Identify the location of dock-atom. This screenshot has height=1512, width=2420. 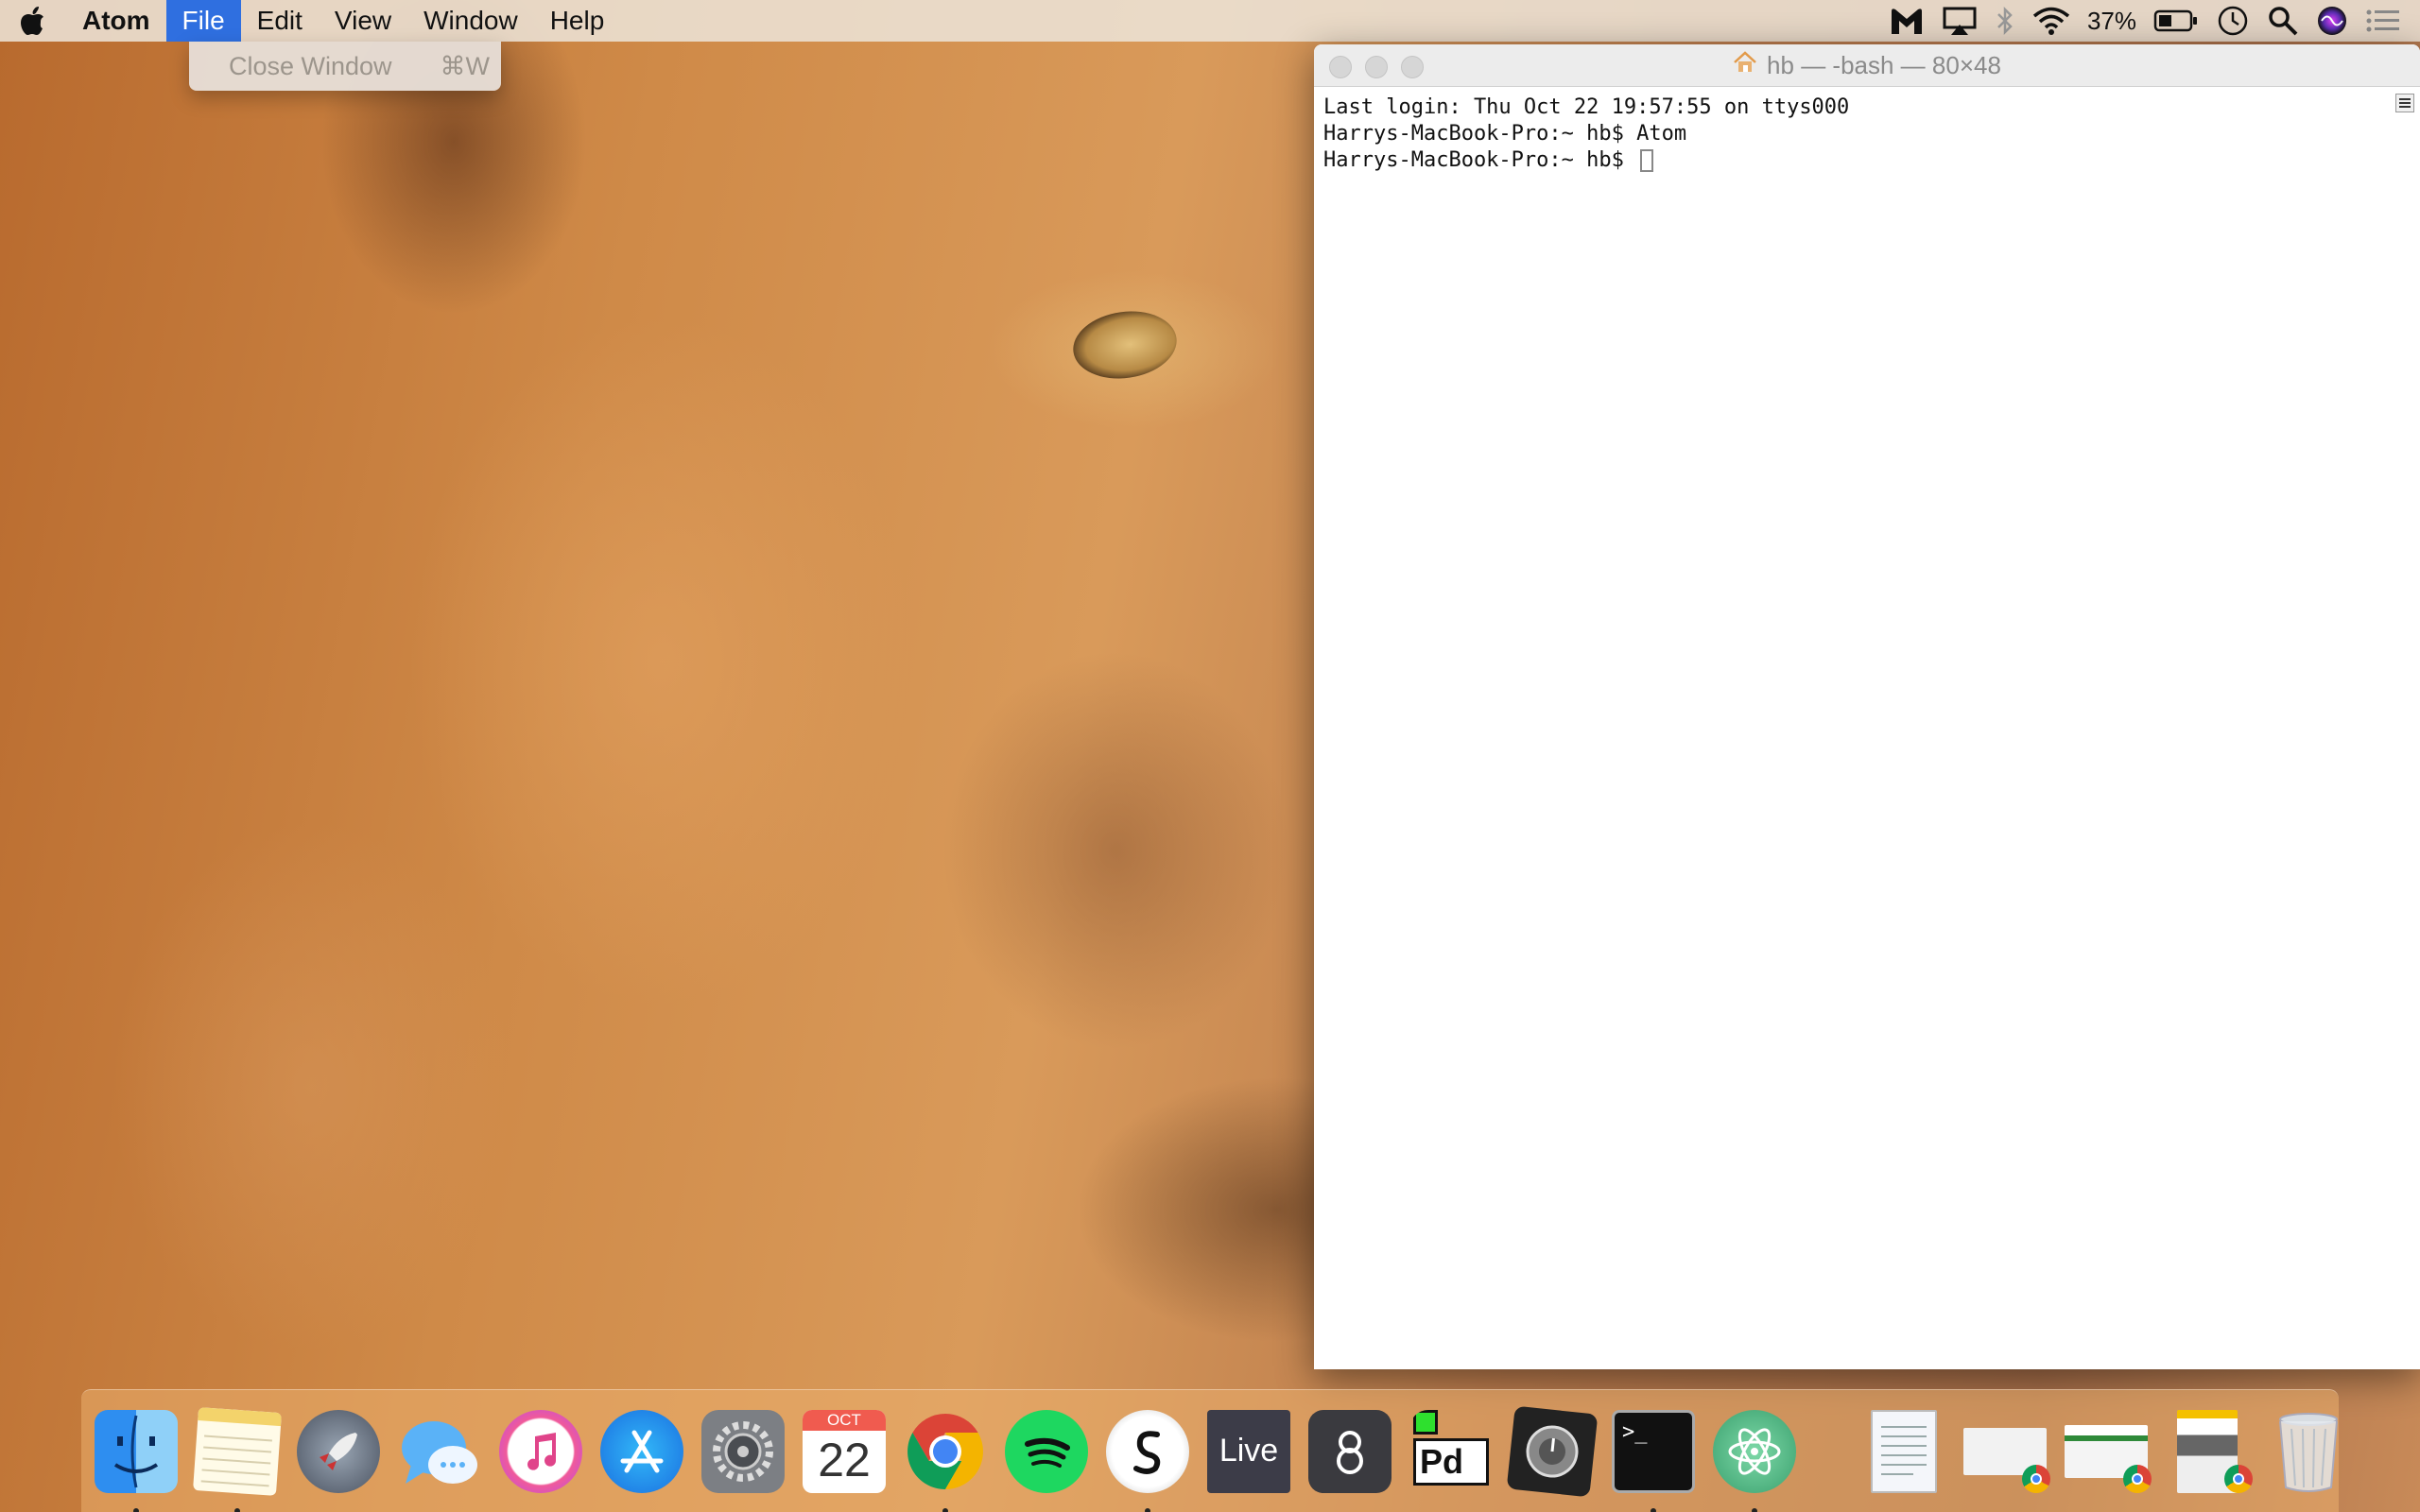
(1754, 1460).